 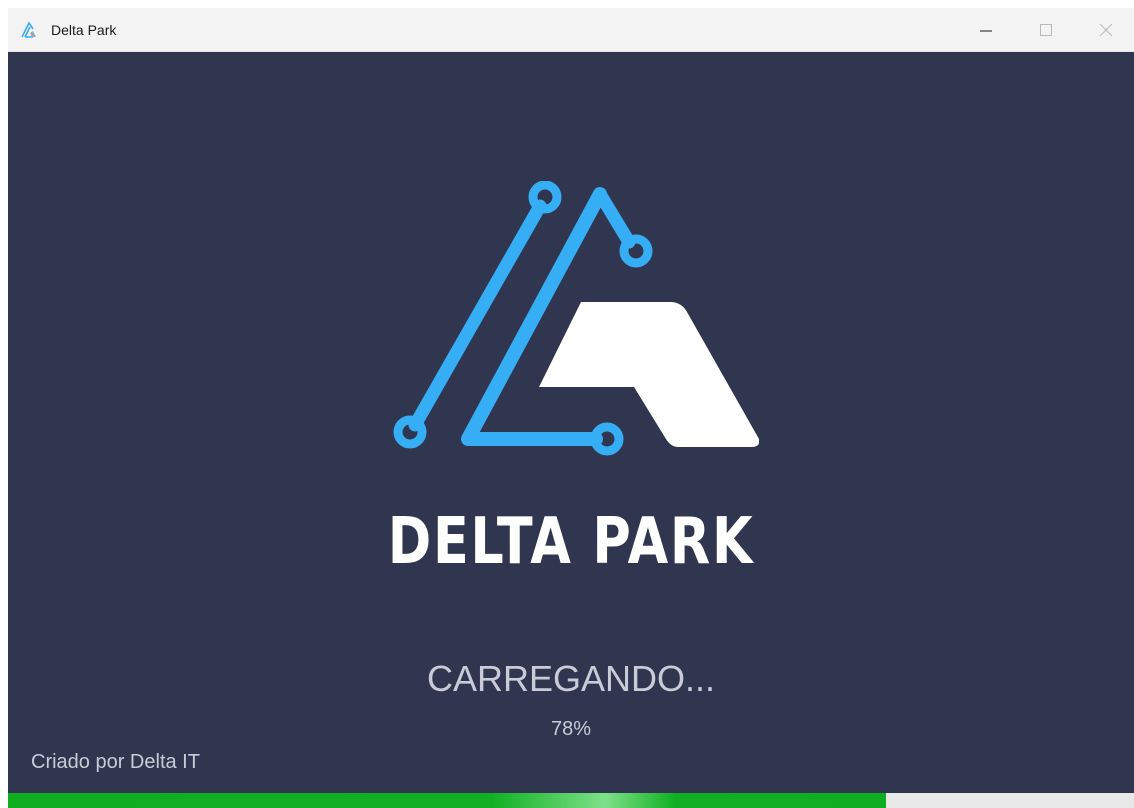 What do you see at coordinates (571, 542) in the screenshot?
I see `brand-name: DELTA PARK` at bounding box center [571, 542].